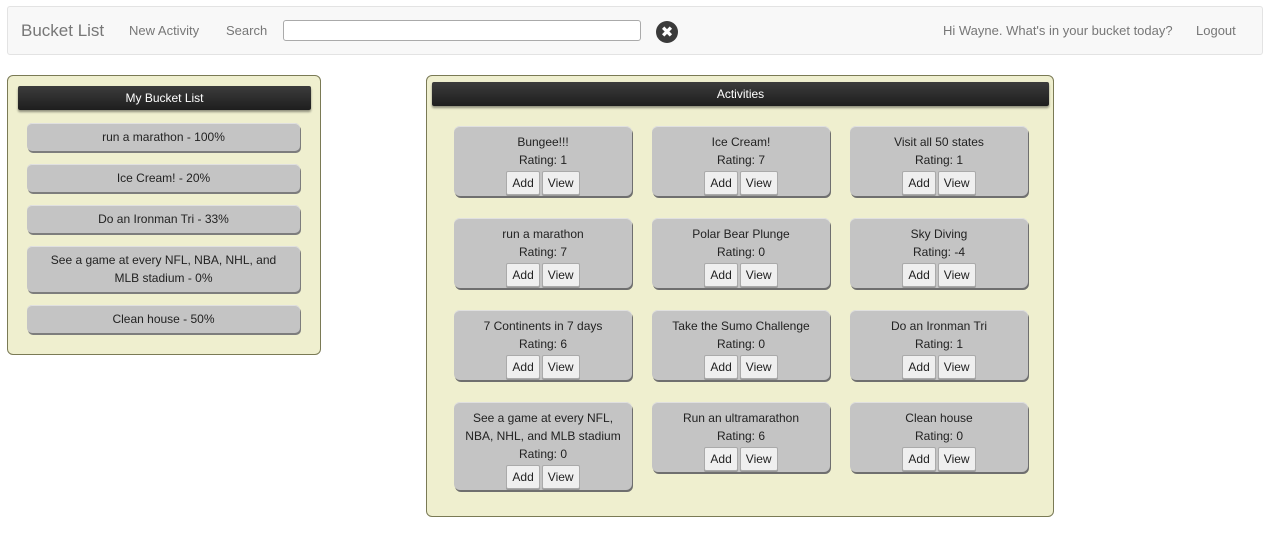  What do you see at coordinates (741, 326) in the screenshot?
I see `activity-name: Take the Sumo Challenge` at bounding box center [741, 326].